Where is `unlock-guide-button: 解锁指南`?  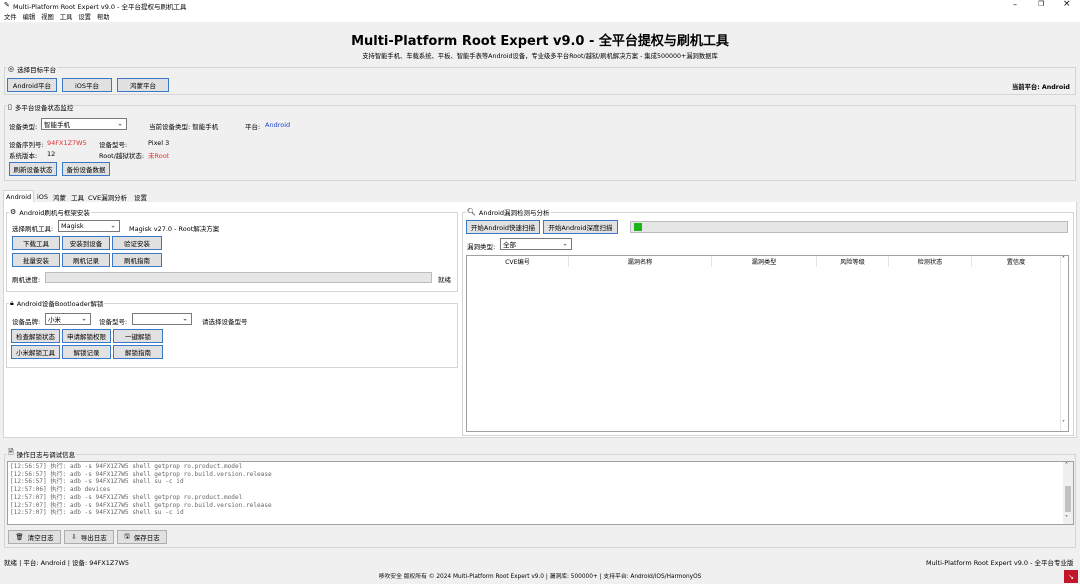 unlock-guide-button: 解锁指南 is located at coordinates (138, 352).